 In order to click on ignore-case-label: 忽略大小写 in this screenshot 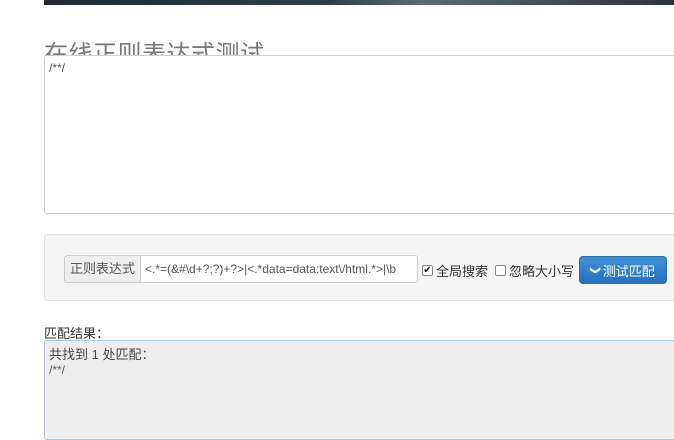, I will do `click(542, 271)`.